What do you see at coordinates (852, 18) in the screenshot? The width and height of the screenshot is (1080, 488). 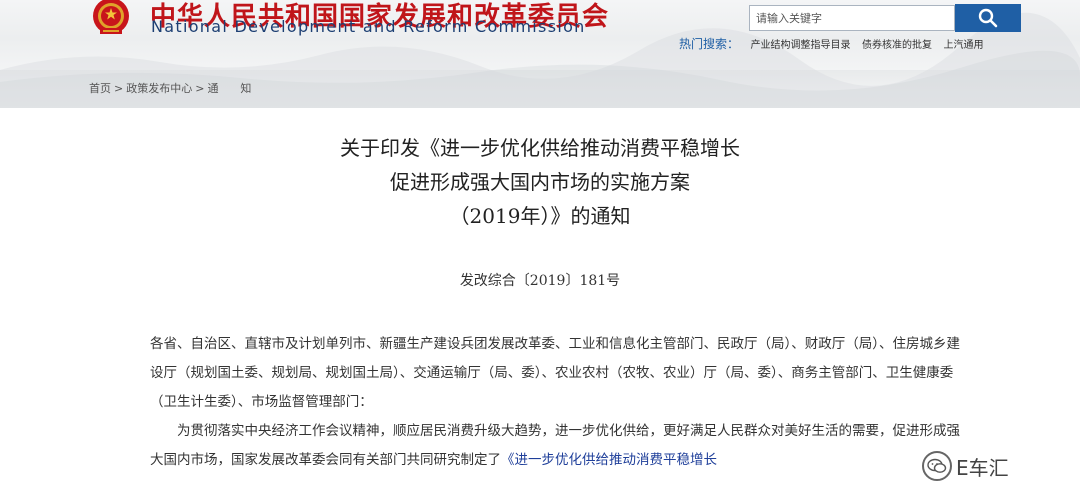 I see `search-input` at bounding box center [852, 18].